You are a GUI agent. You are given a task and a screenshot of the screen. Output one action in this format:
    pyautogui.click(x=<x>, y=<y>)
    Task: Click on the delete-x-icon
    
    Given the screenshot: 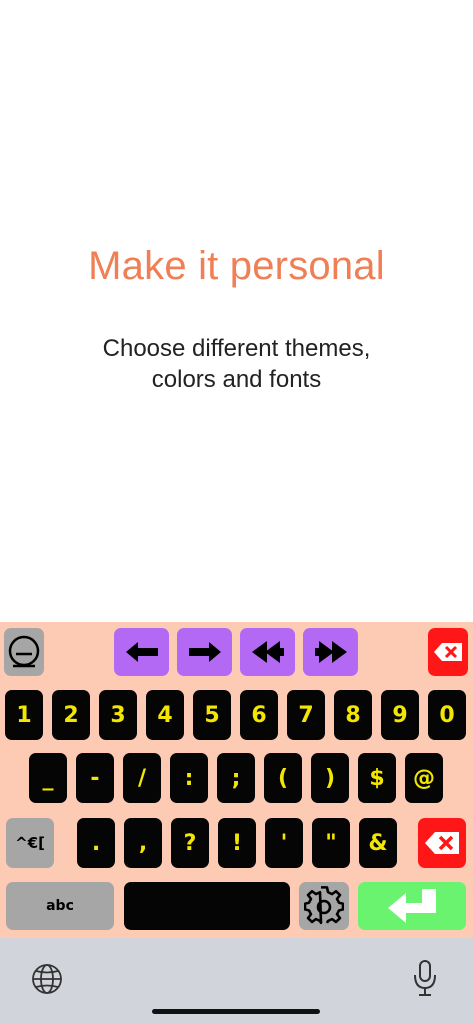 What is the action you would take?
    pyautogui.click(x=448, y=652)
    